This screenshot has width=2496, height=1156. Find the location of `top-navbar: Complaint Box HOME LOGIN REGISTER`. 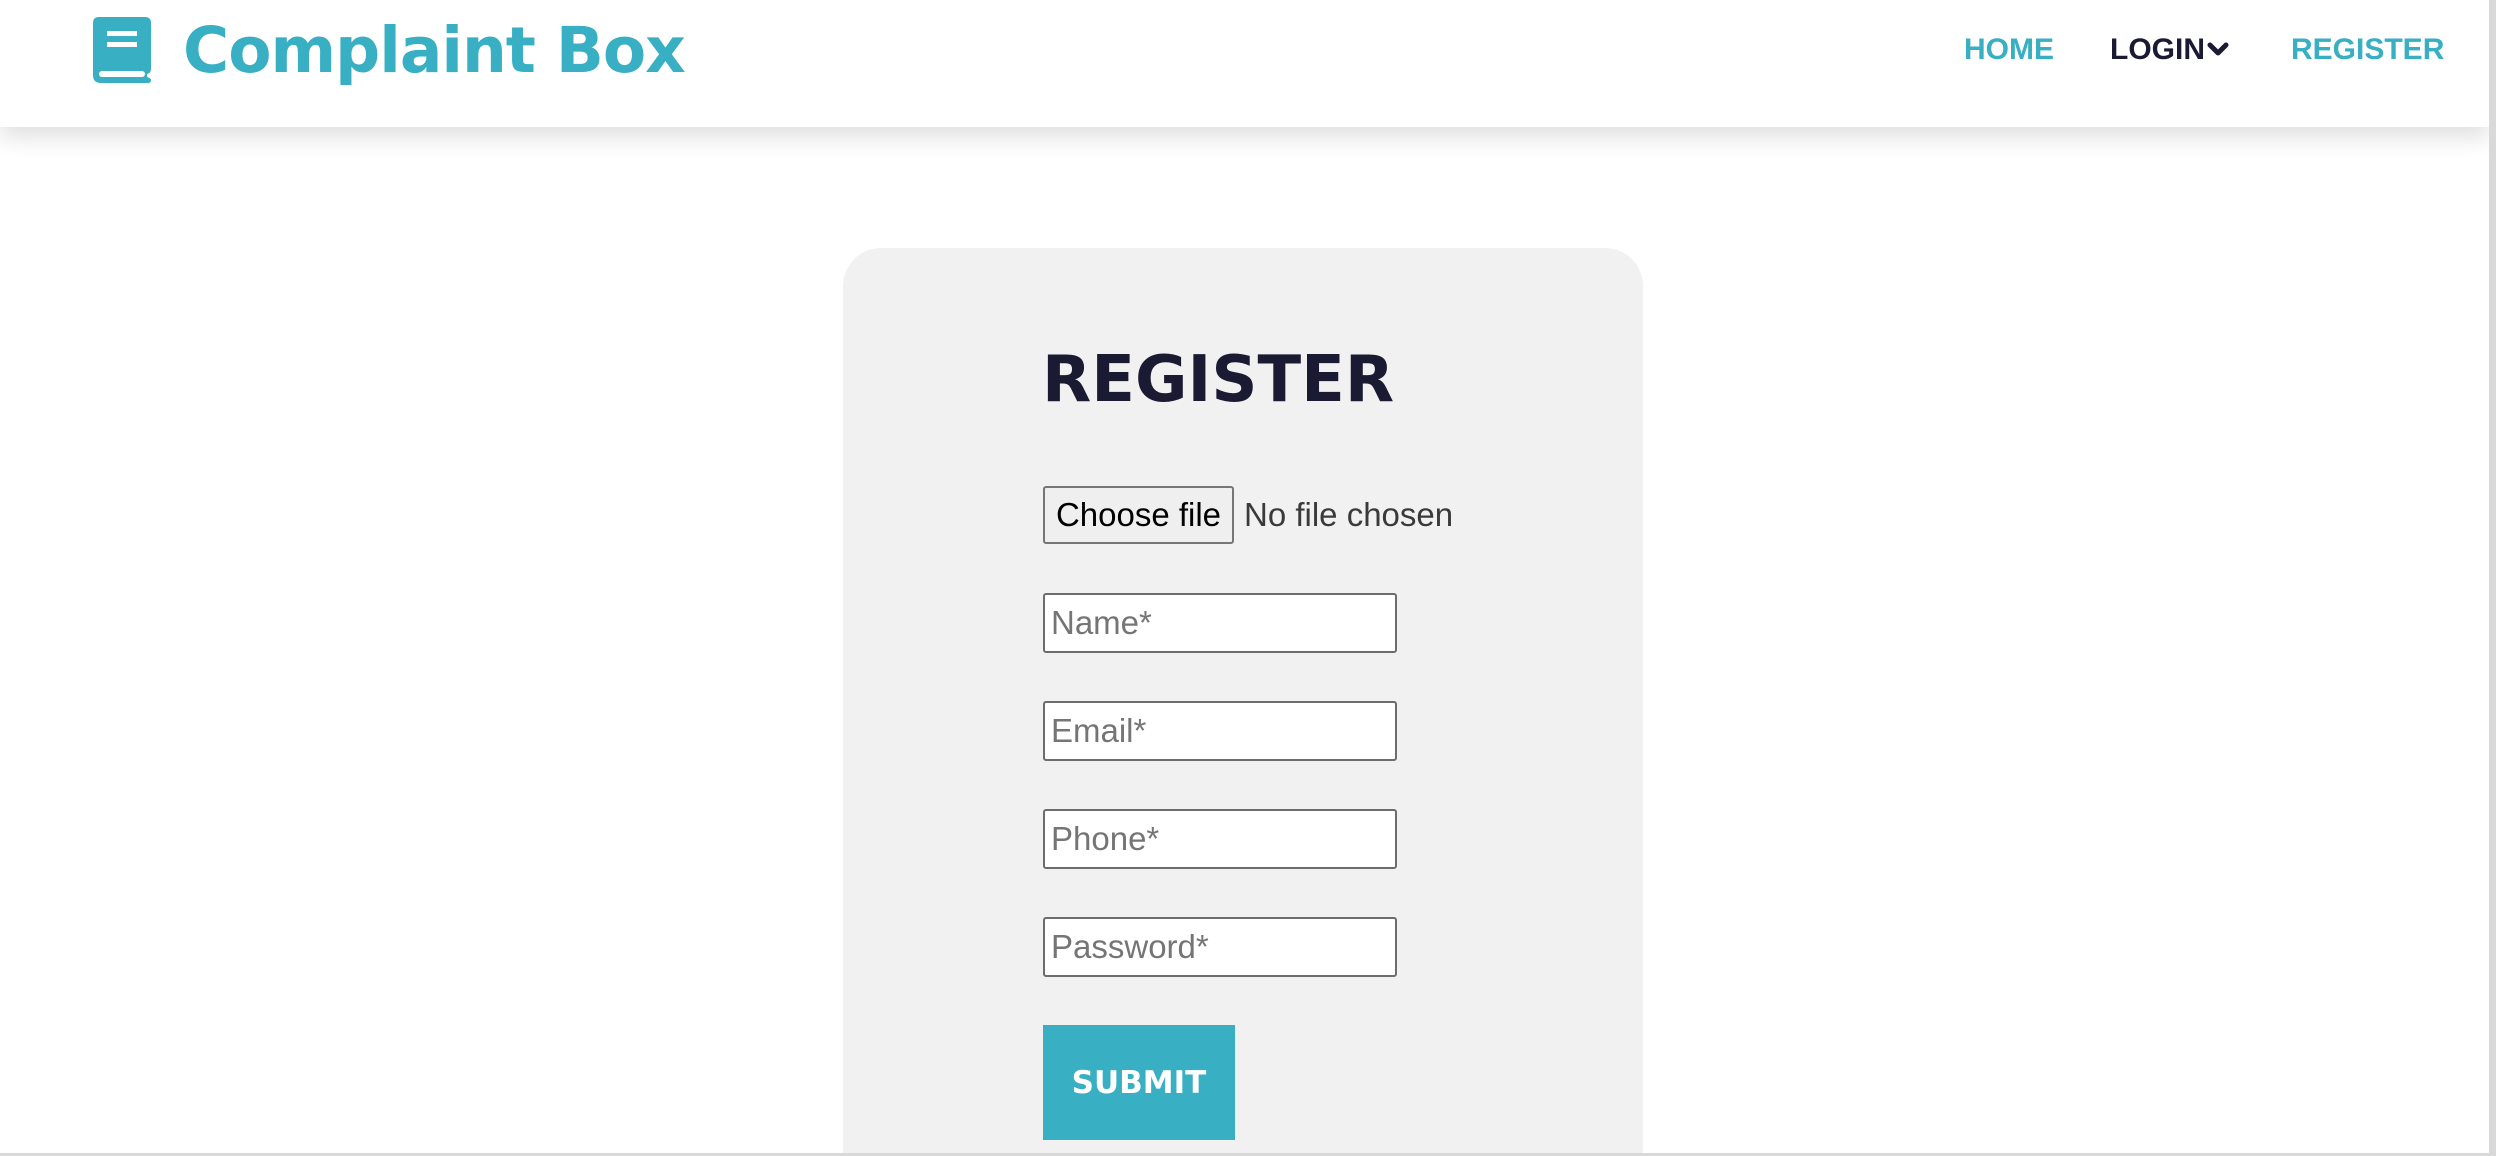

top-navbar: Complaint Box HOME LOGIN REGISTER is located at coordinates (1244, 63).